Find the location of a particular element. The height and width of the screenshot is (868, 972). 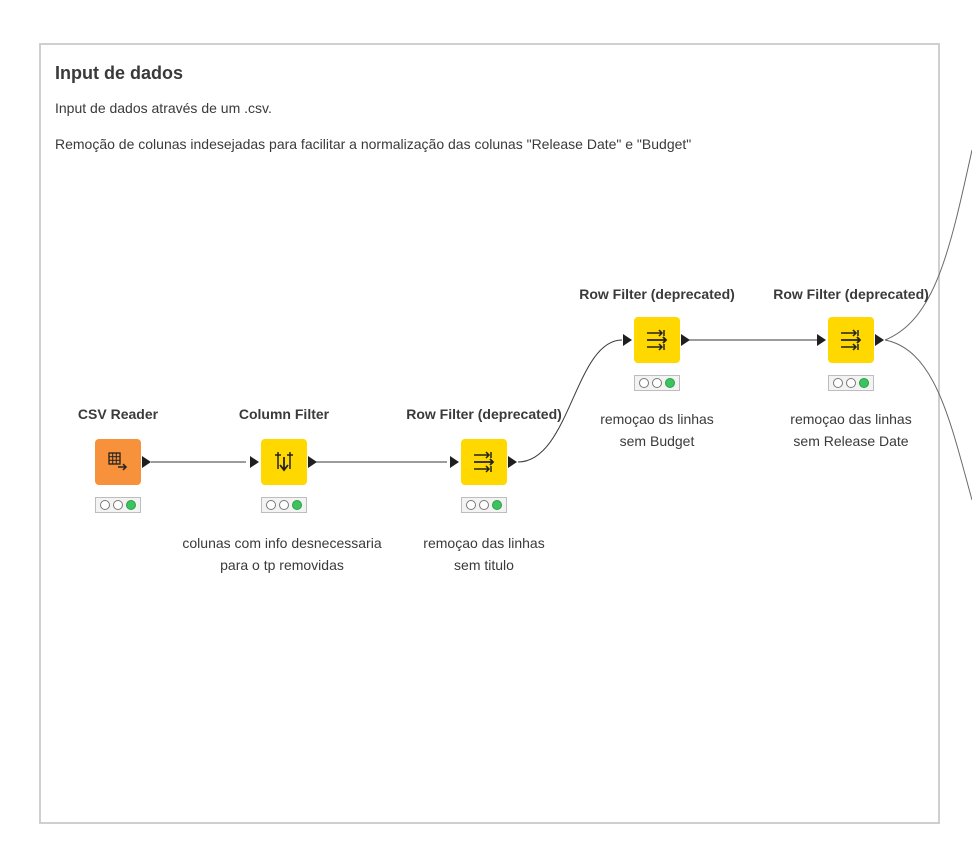

column-filter-icon is located at coordinates (284, 462).